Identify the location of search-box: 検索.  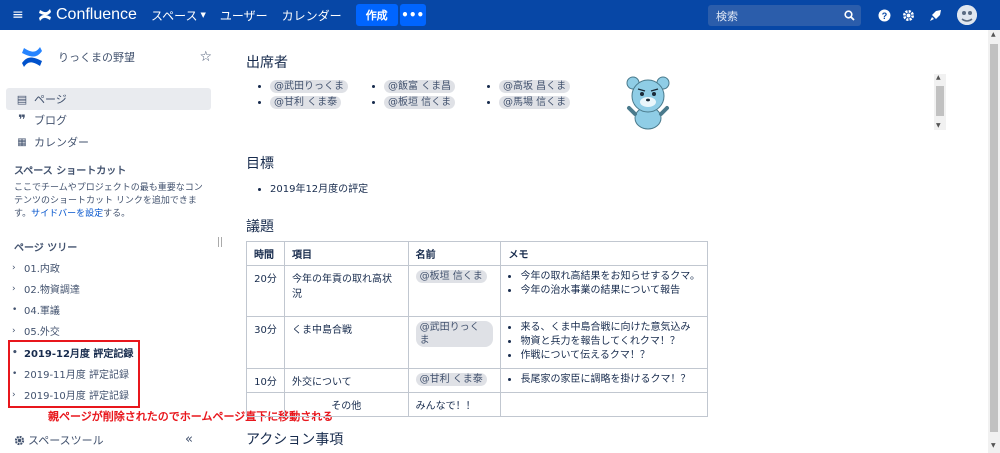
(784, 15).